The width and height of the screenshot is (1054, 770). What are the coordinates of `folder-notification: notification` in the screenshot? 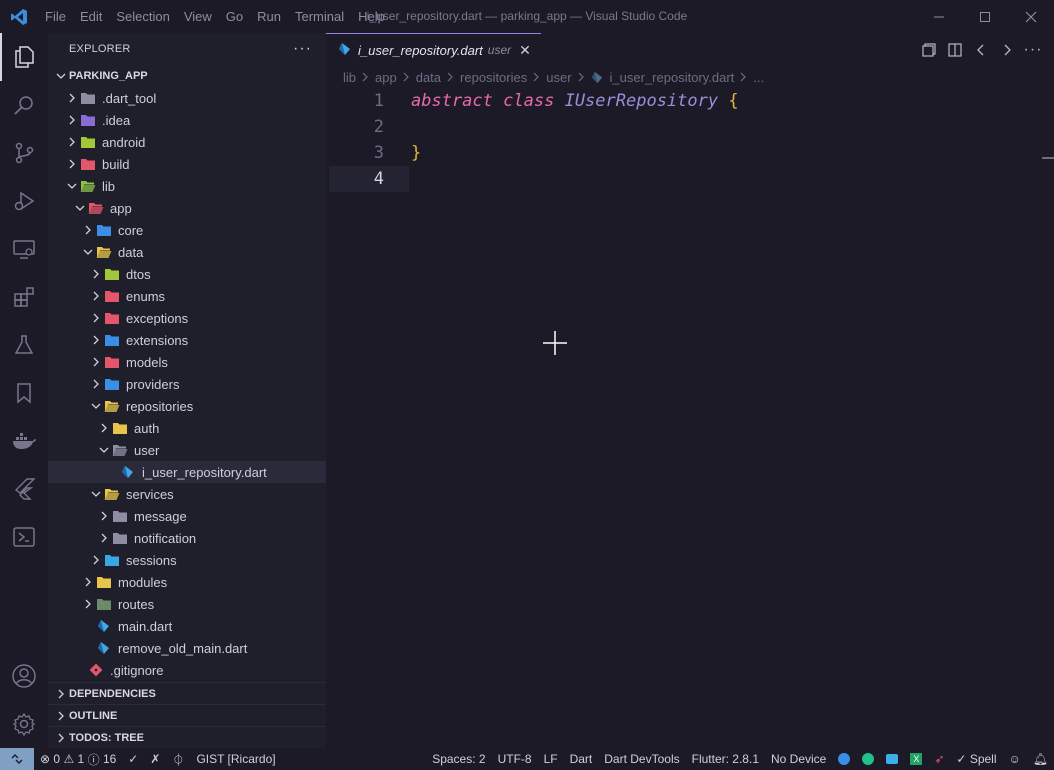 It's located at (187, 538).